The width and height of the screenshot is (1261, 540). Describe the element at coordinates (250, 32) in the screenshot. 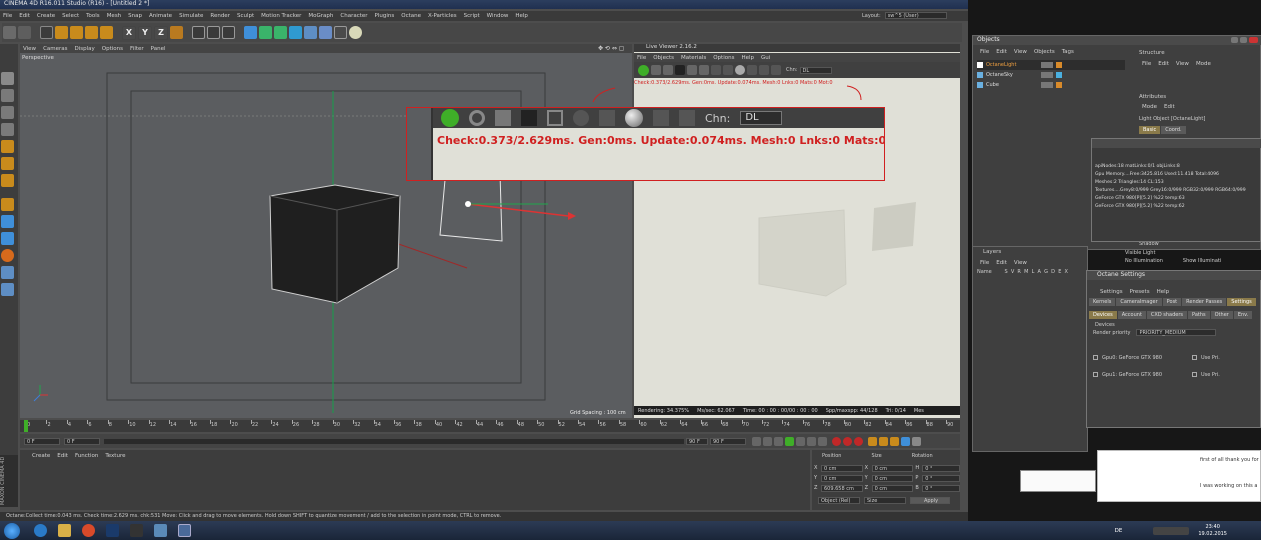

I see `cube-primitive-icon` at that location.